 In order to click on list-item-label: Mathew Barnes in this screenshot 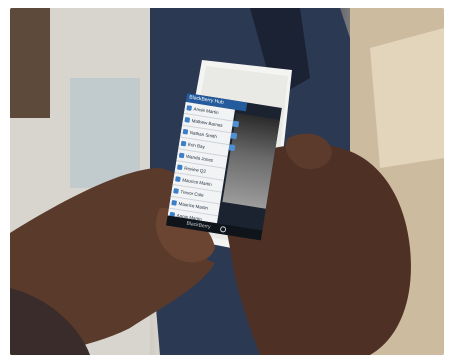, I will do `click(207, 123)`.